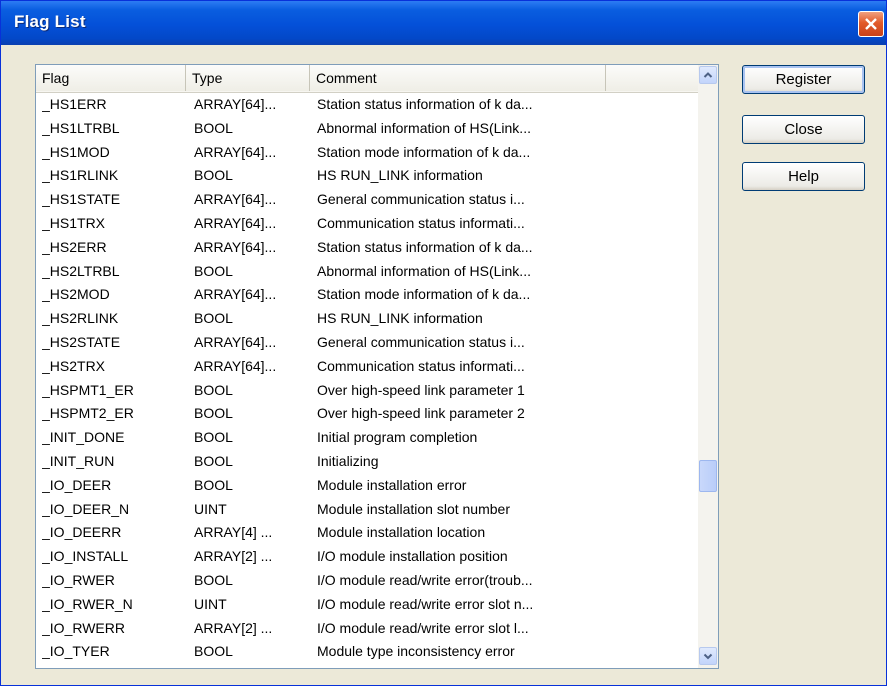 The image size is (887, 686). Describe the element at coordinates (80, 318) in the screenshot. I see `flag-cell: _HS2RLINK` at that location.